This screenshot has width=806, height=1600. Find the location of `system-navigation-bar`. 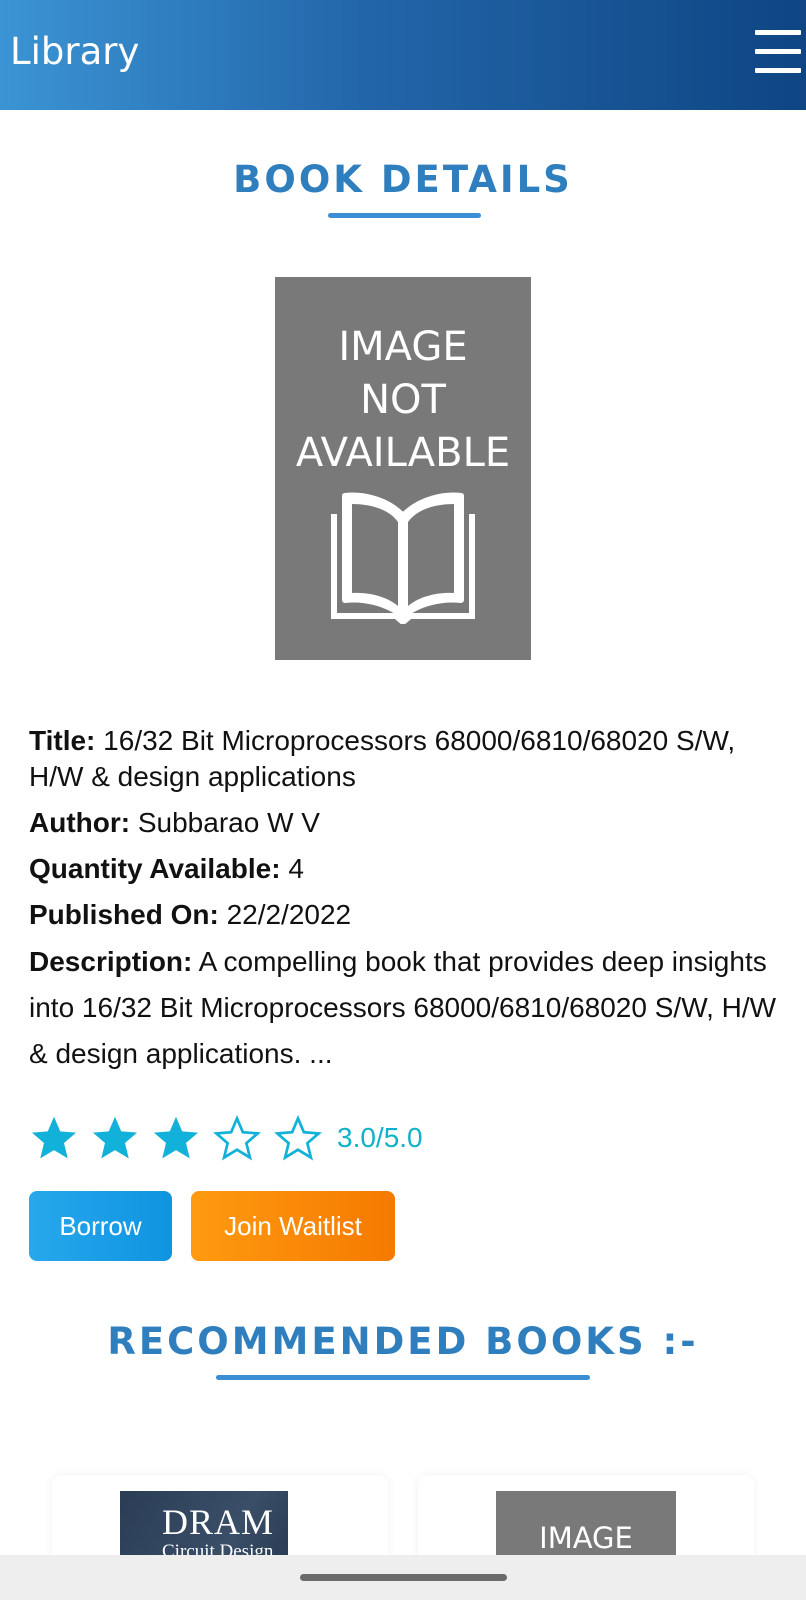

system-navigation-bar is located at coordinates (403, 1577).